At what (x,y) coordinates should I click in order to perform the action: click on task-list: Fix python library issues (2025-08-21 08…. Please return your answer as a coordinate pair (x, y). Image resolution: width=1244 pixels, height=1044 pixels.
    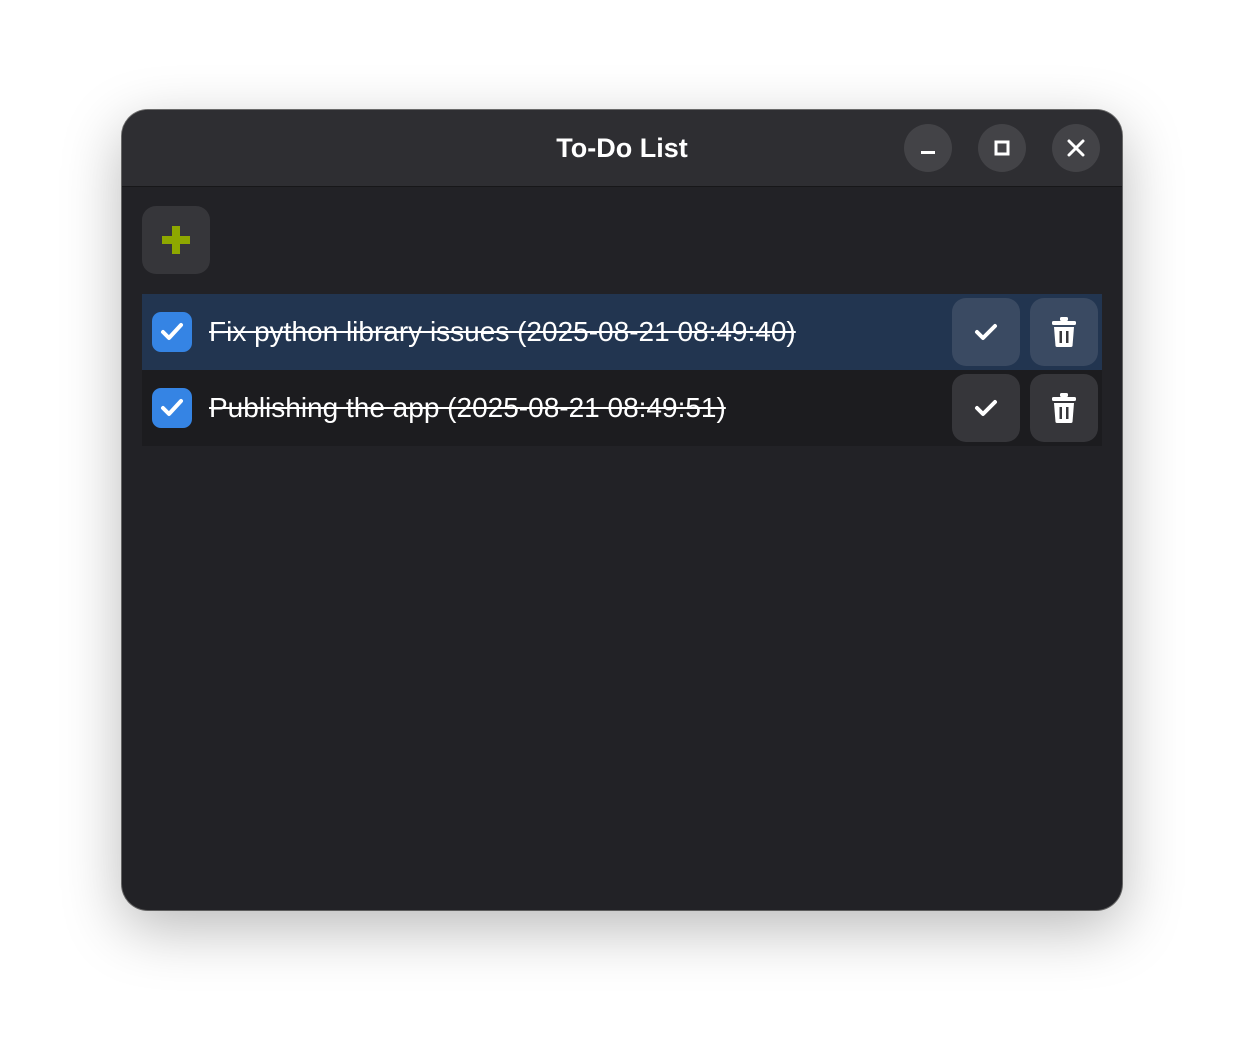
    Looking at the image, I should click on (622, 370).